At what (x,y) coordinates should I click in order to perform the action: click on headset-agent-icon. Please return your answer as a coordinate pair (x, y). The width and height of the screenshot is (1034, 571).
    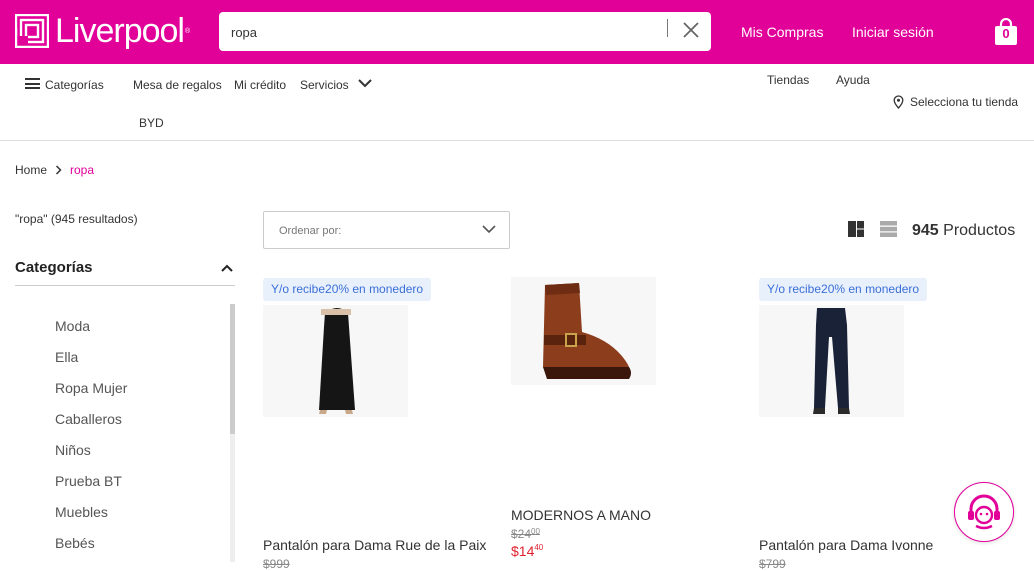
    Looking at the image, I should click on (984, 512).